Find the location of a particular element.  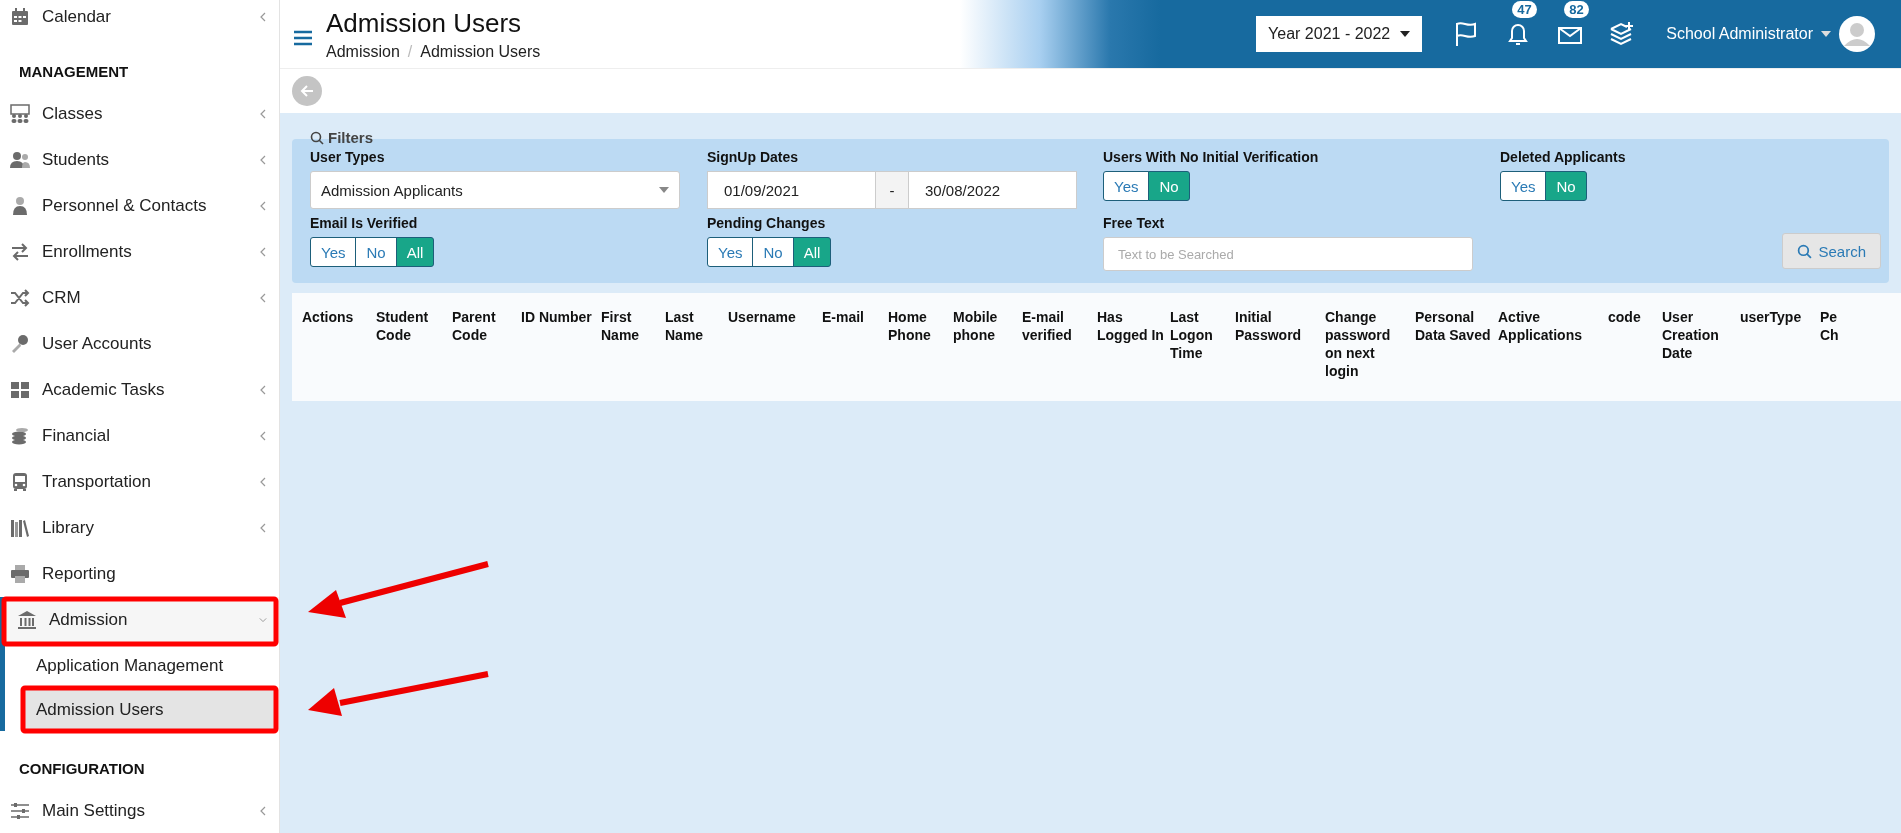

breadcrumb-link: Admission is located at coordinates (363, 51).